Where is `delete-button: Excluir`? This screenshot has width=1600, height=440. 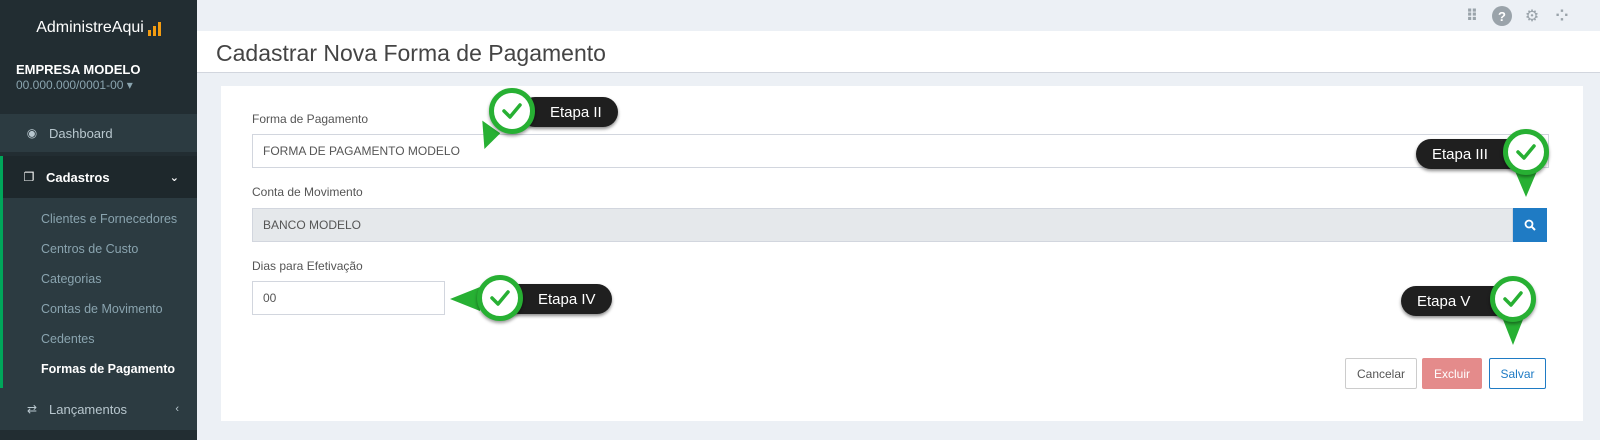 delete-button: Excluir is located at coordinates (1452, 373).